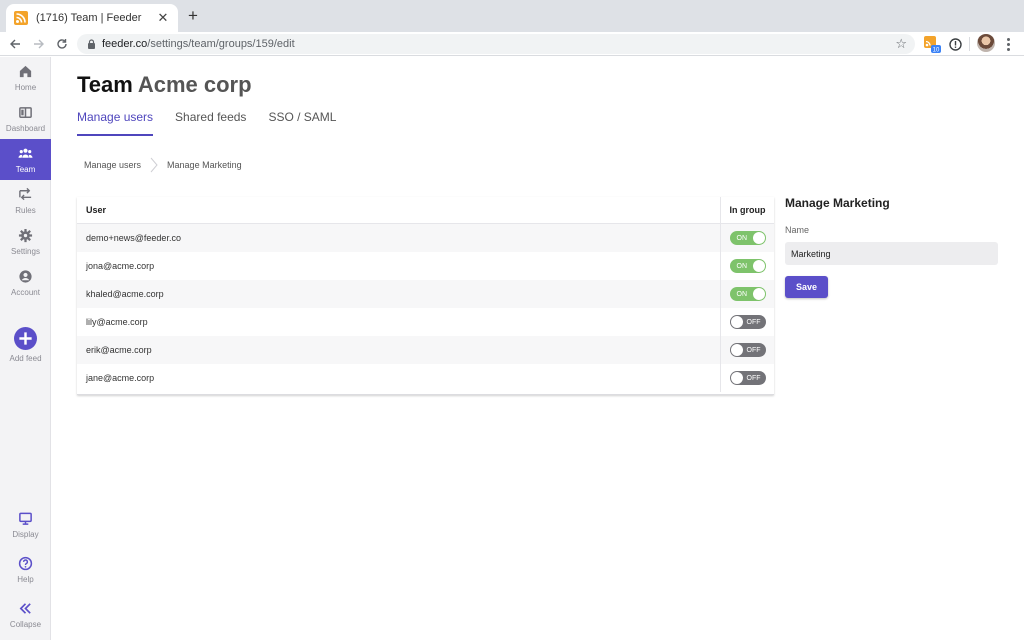 The image size is (1024, 640). What do you see at coordinates (986, 43) in the screenshot?
I see `profile-avatar` at bounding box center [986, 43].